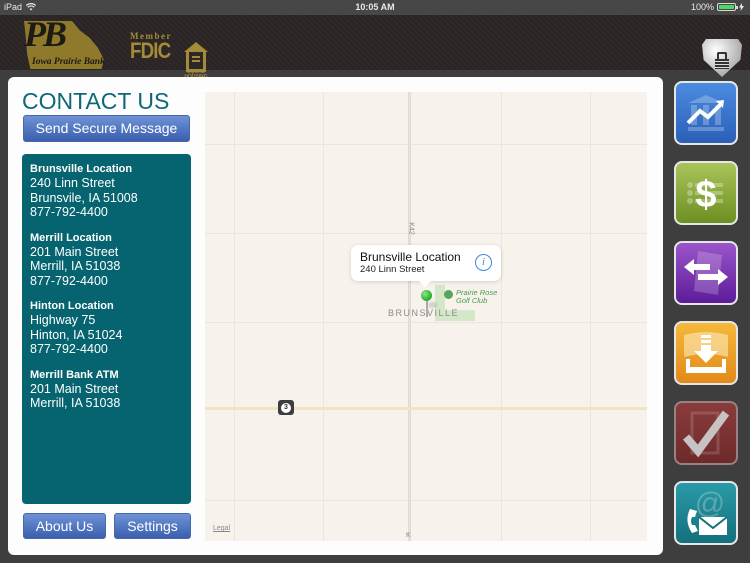  I want to click on send-secure-message-button: Send Secure Message, so click(106, 128).